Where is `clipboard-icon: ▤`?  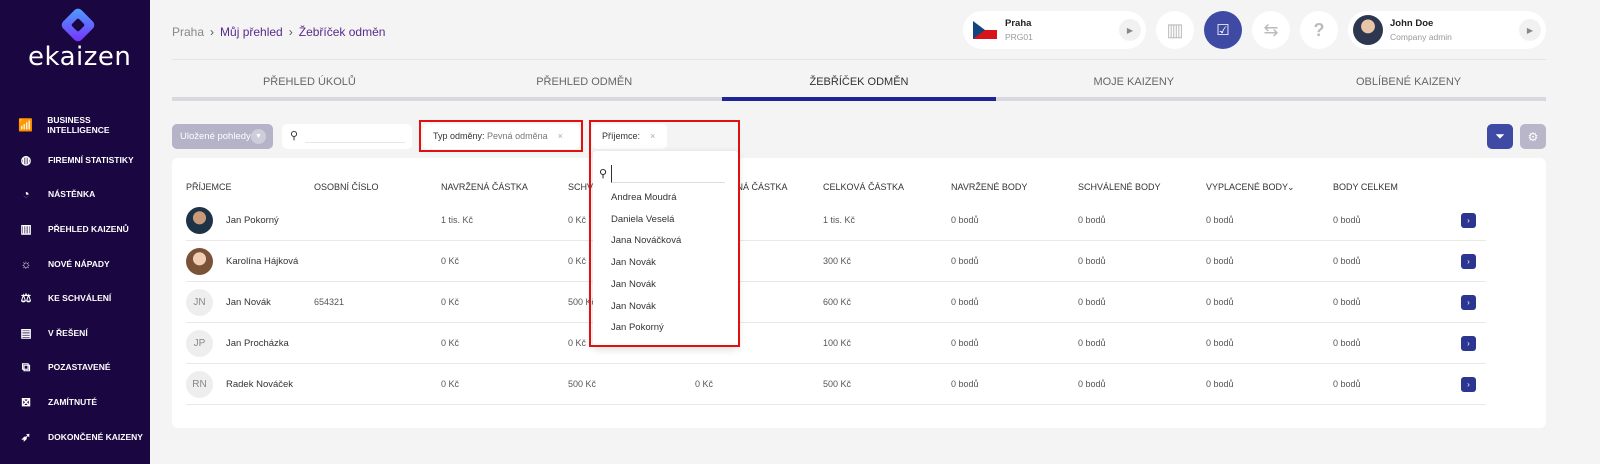
clipboard-icon: ▤ is located at coordinates (26, 332).